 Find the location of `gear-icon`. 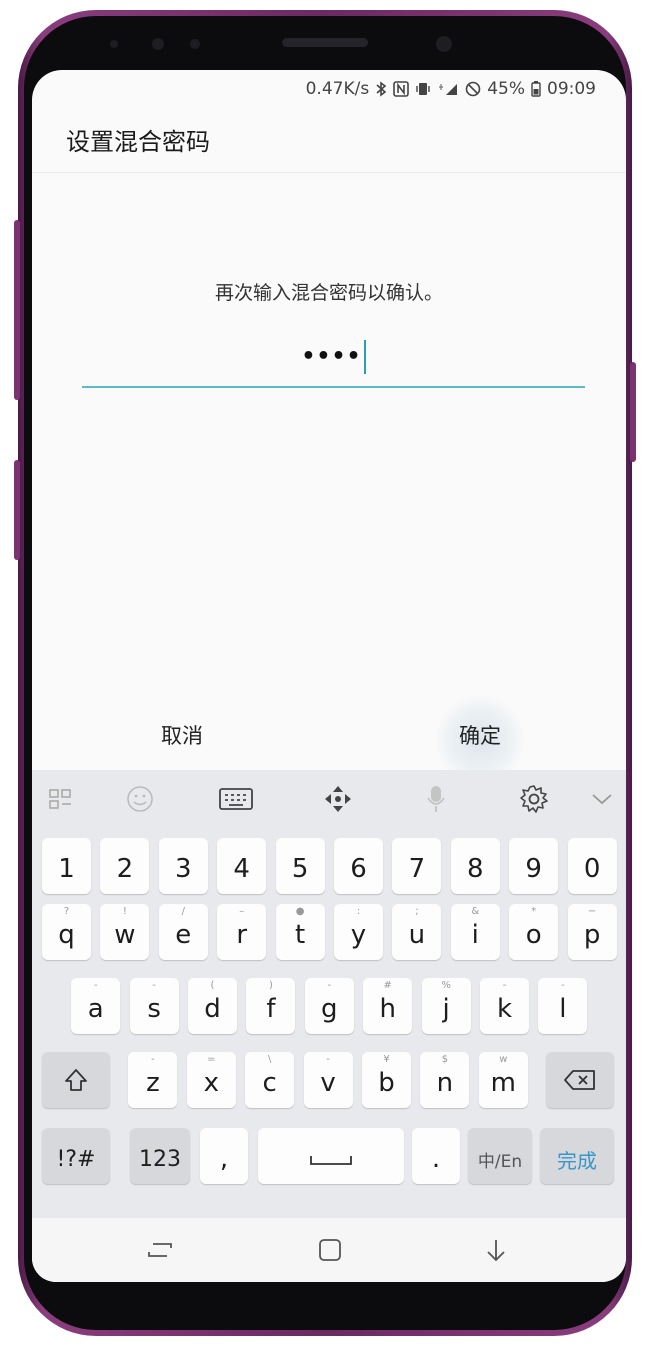

gear-icon is located at coordinates (534, 799).